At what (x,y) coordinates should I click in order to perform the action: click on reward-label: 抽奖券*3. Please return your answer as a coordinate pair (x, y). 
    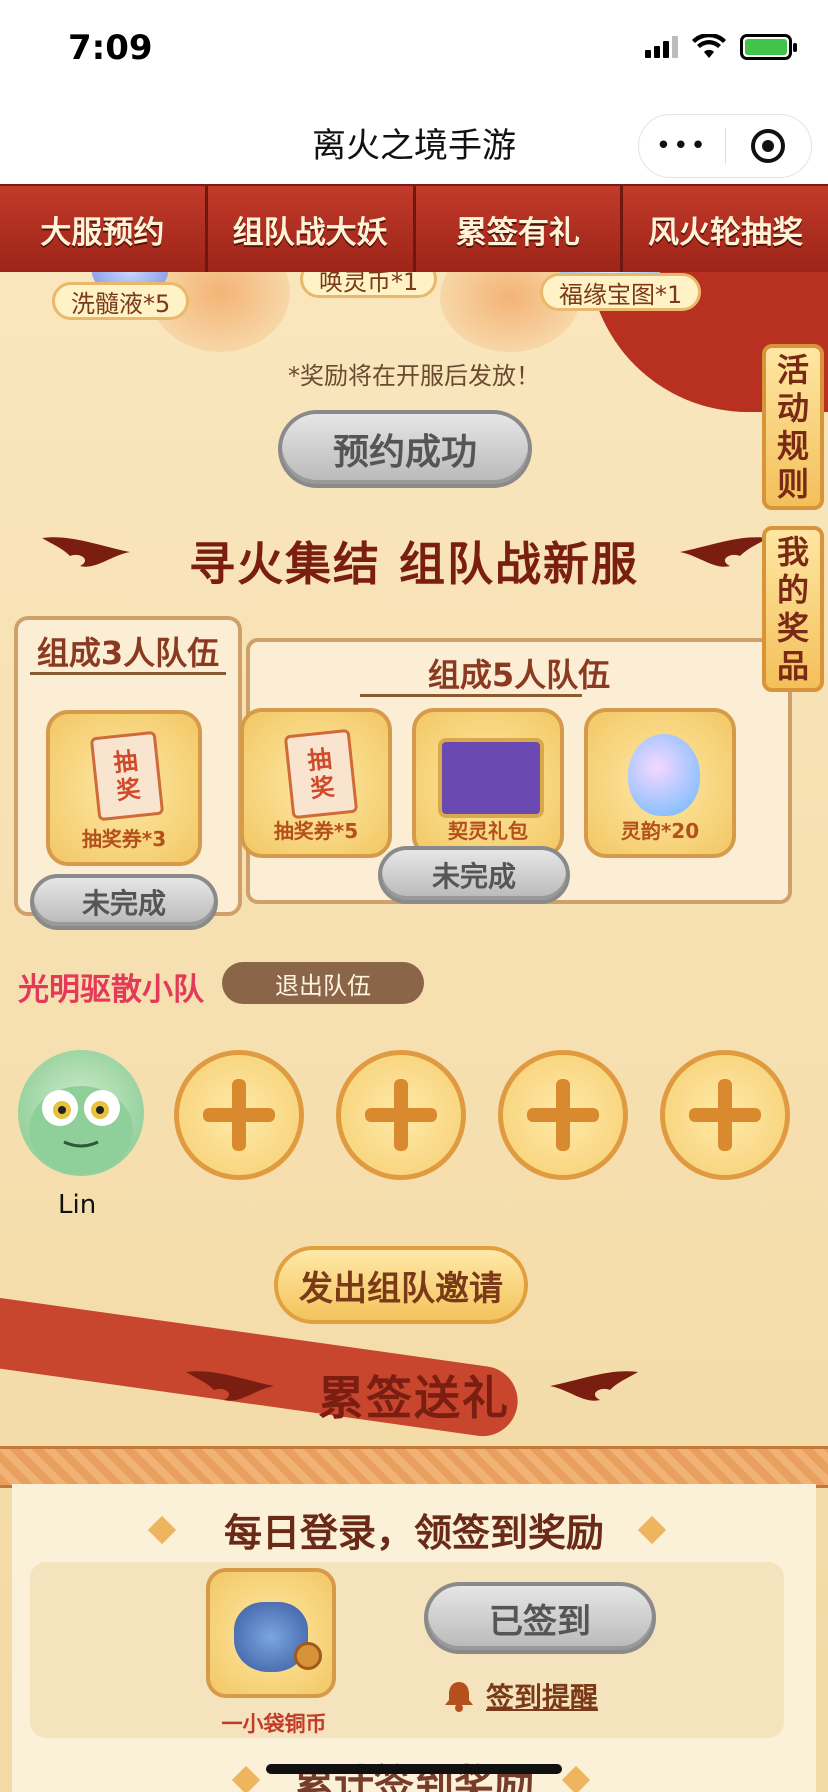
    Looking at the image, I should click on (124, 839).